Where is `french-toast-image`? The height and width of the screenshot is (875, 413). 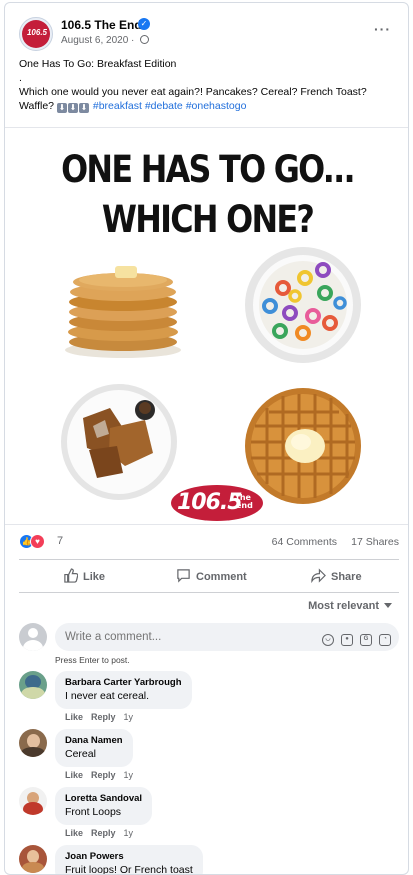
french-toast-image is located at coordinates (119, 442).